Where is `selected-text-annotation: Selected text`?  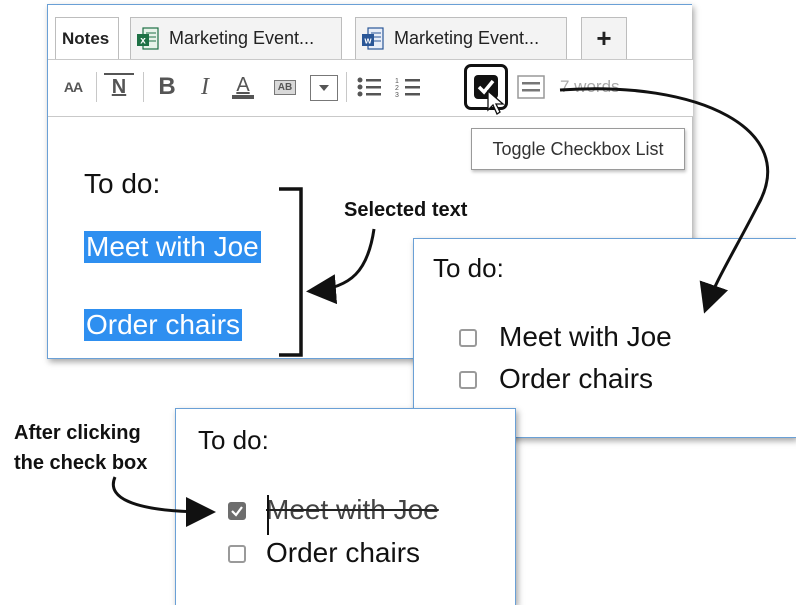
selected-text-annotation: Selected text is located at coordinates (406, 210).